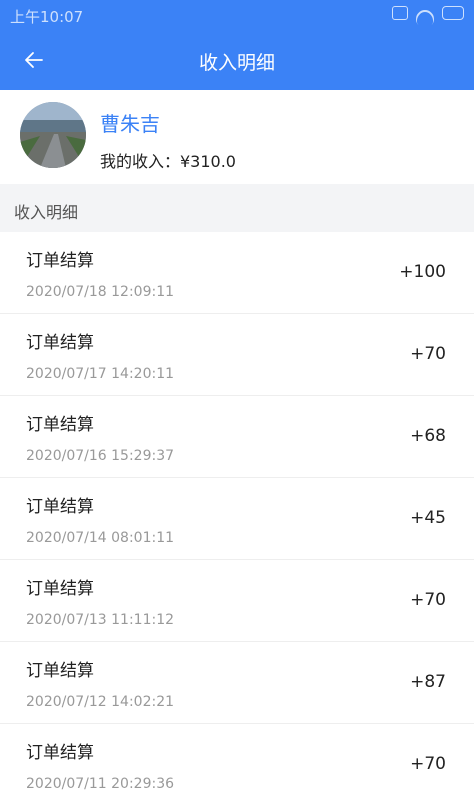 The width and height of the screenshot is (474, 794). I want to click on list-item: 订单结算 2020/07/11 20:29:36 +70, so click(237, 759).